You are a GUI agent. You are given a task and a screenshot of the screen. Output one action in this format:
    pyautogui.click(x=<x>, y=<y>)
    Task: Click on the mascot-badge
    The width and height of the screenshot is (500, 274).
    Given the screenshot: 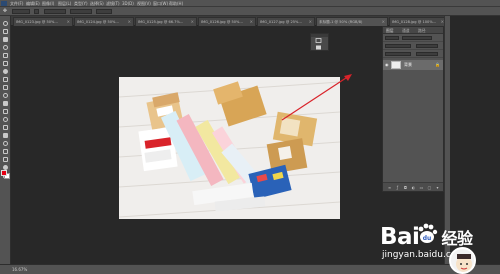 What is the action you would take?
    pyautogui.click(x=462, y=260)
    